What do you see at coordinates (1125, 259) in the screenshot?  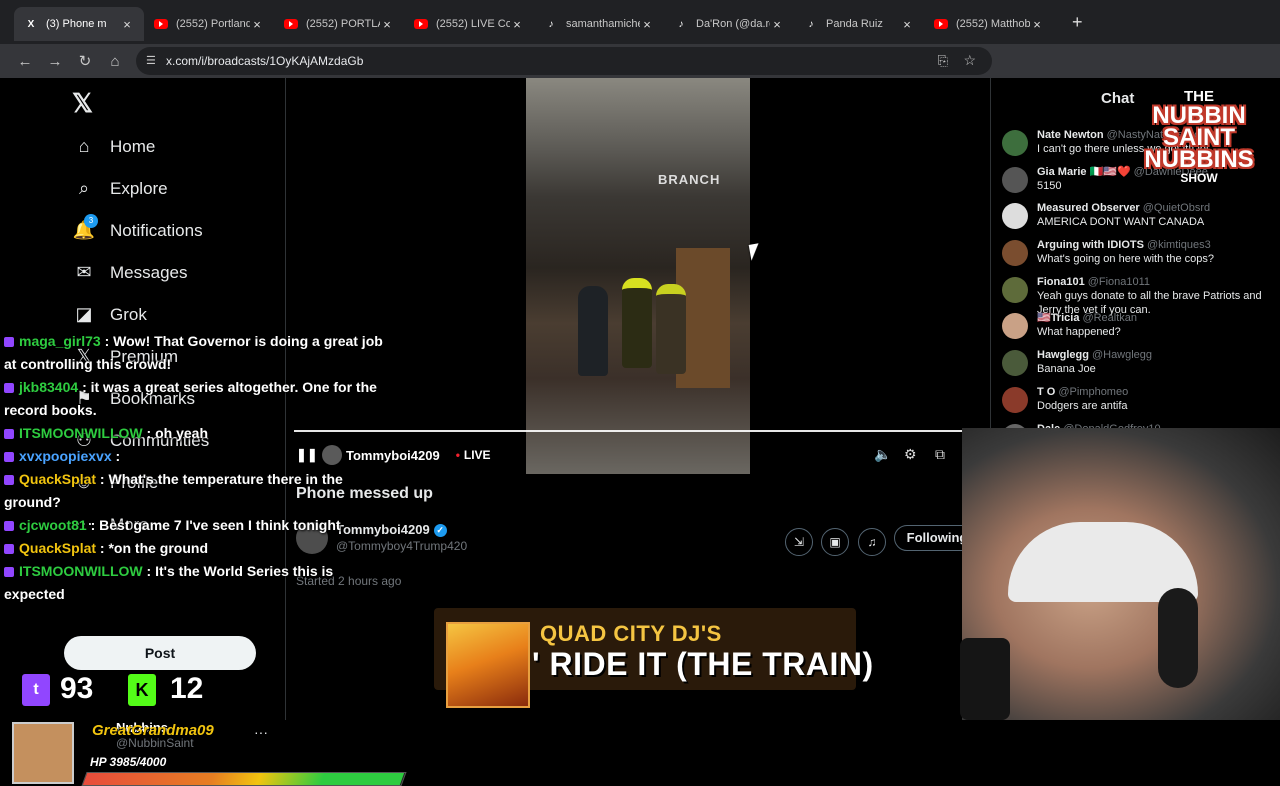 I see `chat-text: What's going on here with the cops?` at bounding box center [1125, 259].